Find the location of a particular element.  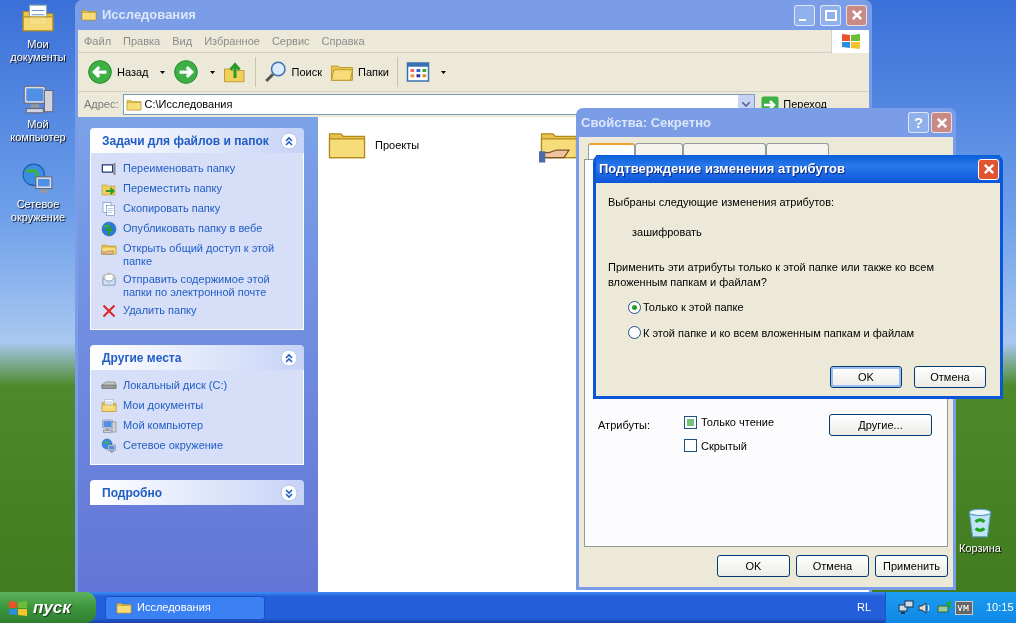

task-link: Мои документы is located at coordinates (163, 405).